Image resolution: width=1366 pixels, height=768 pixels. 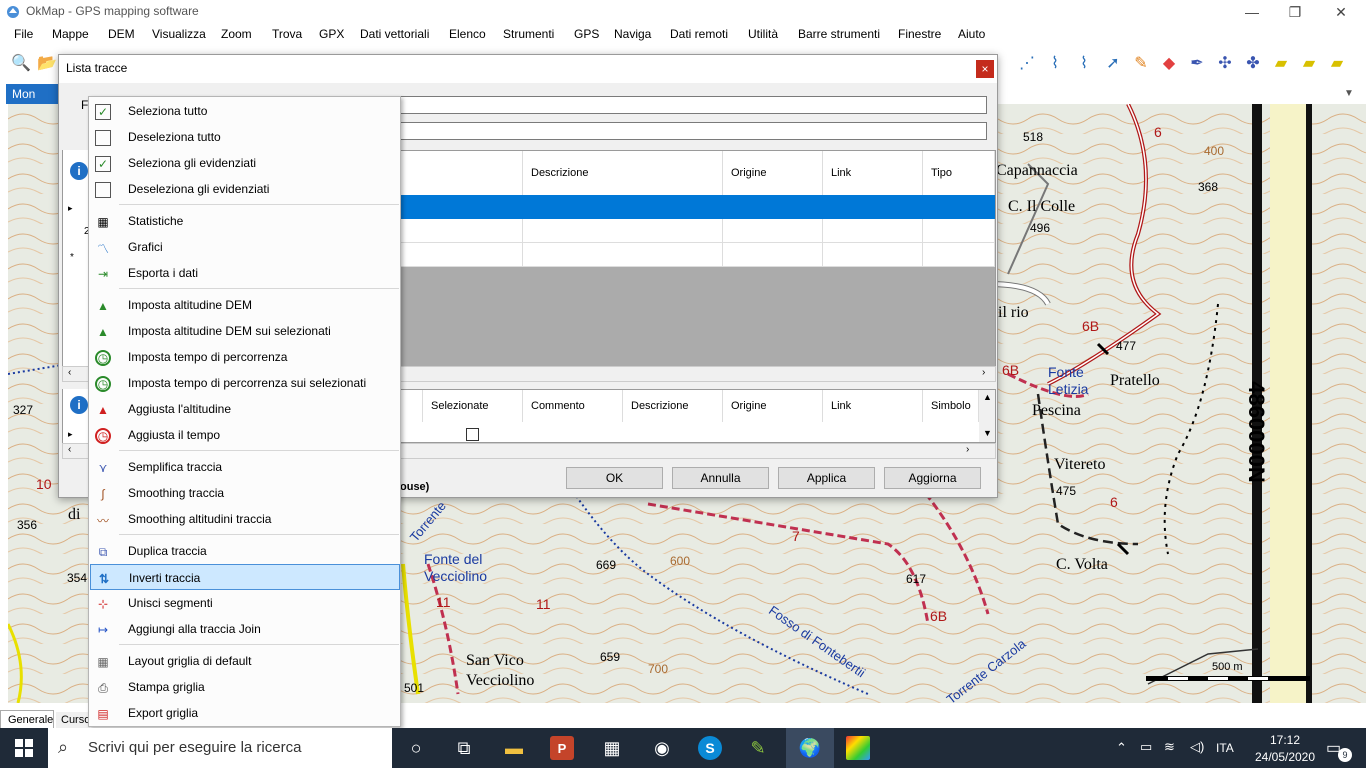 I want to click on grid-header-commento: Commento, so click(x=573, y=406).